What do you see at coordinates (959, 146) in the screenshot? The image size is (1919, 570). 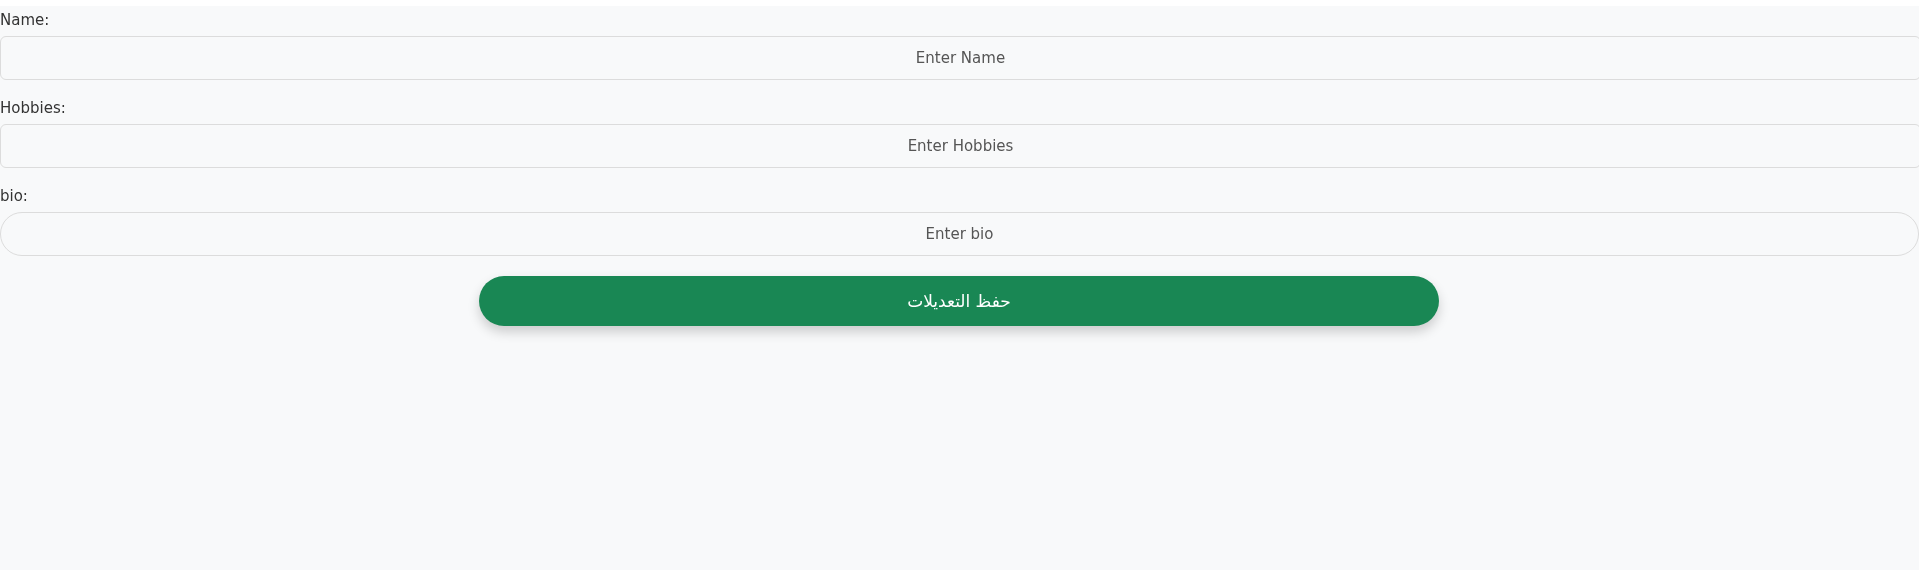 I see `input-field: Enter Hobbies` at bounding box center [959, 146].